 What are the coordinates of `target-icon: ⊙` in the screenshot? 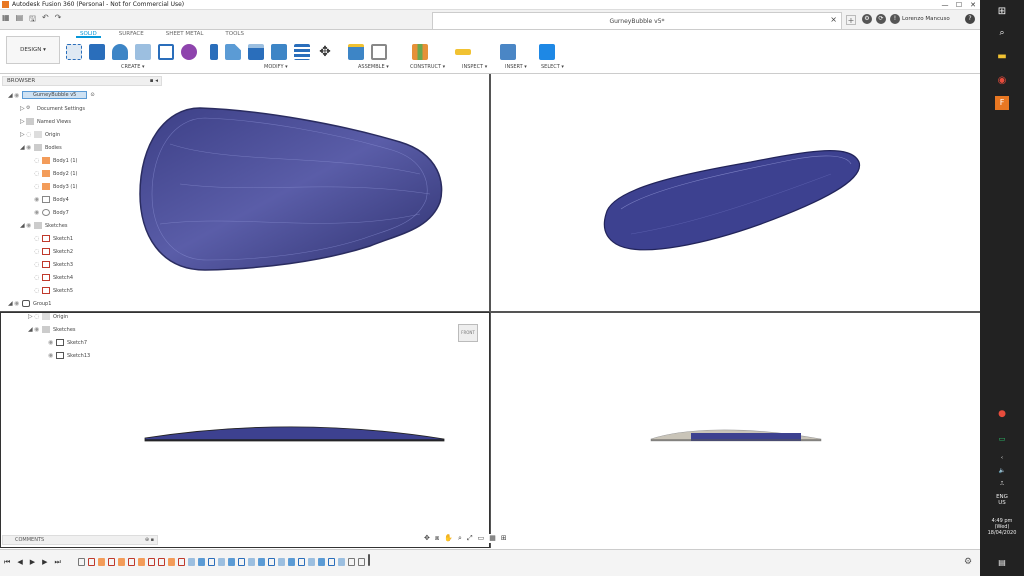 It's located at (92, 95).